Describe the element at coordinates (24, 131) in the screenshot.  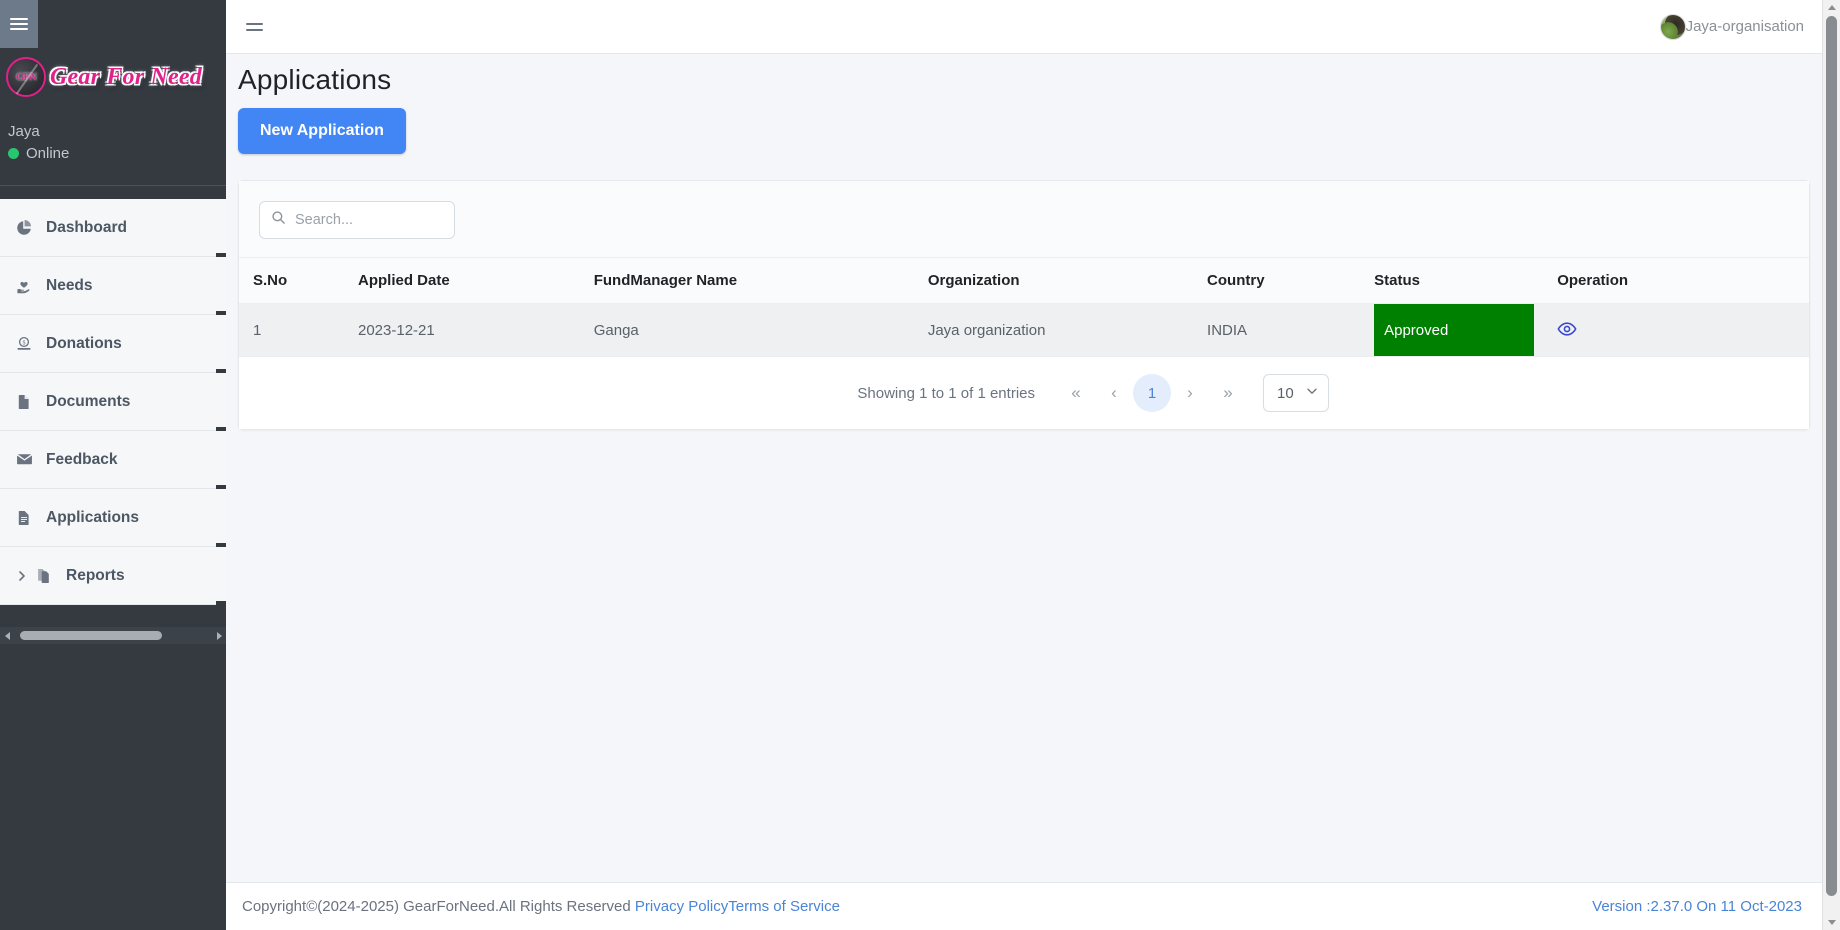
I see `sidebar-user-name: Jaya` at that location.